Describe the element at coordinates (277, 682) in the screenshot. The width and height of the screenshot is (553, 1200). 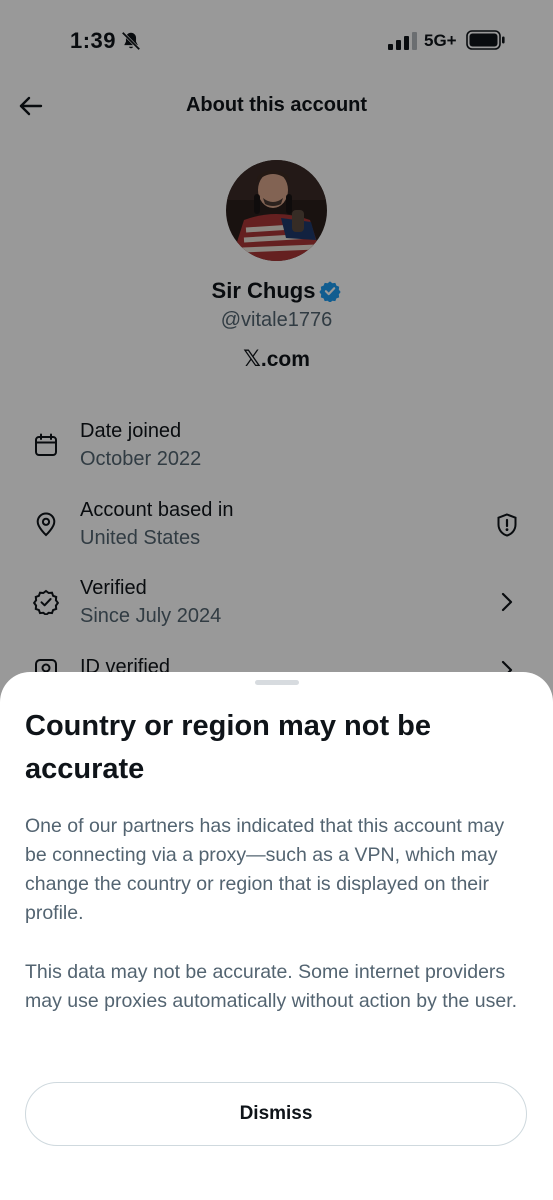
I see `sheet-grabber` at that location.